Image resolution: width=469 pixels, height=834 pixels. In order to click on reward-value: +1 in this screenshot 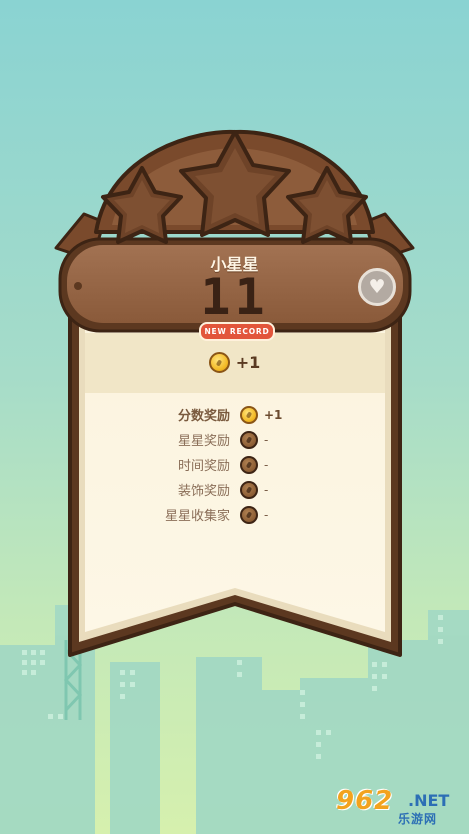, I will do `click(273, 414)`.